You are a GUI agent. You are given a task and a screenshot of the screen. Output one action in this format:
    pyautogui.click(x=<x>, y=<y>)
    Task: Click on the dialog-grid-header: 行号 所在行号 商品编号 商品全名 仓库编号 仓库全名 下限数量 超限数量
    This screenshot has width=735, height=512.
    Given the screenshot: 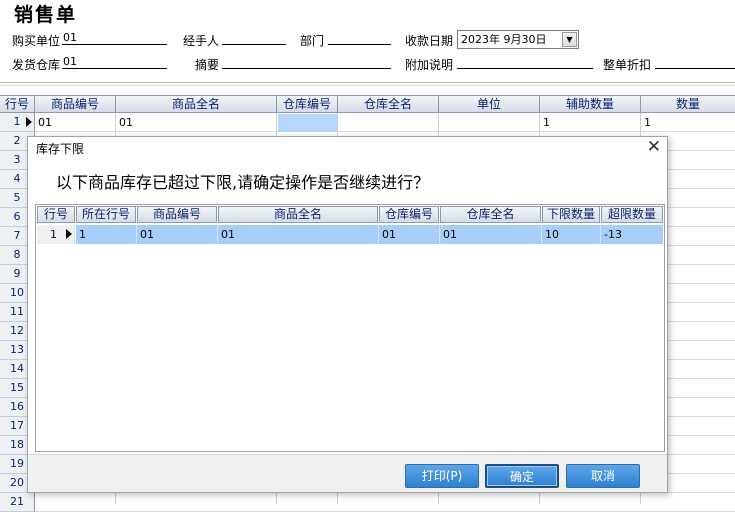 What is the action you would take?
    pyautogui.click(x=350, y=214)
    